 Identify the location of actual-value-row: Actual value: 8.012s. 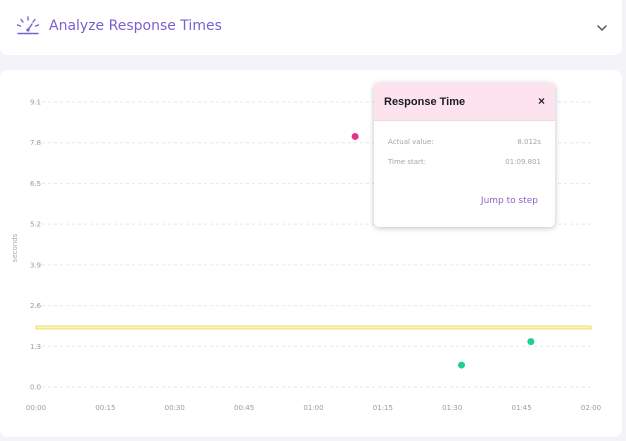
(464, 142).